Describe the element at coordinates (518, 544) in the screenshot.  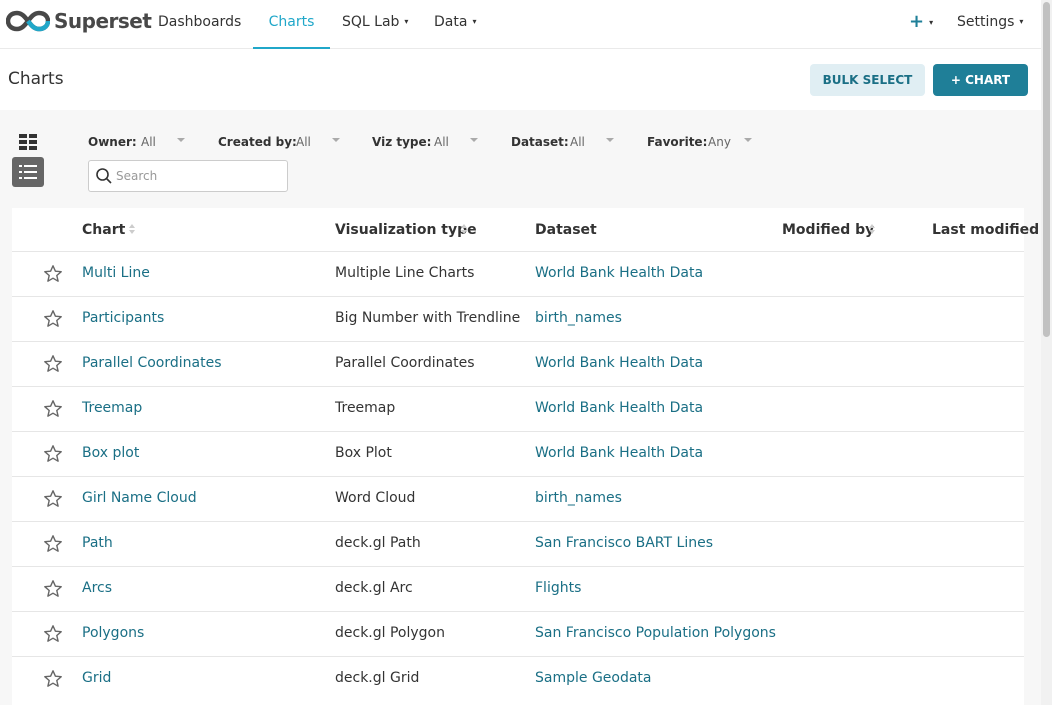
I see `table-row: Path deck.gl Path San Francisco BART Lines` at that location.